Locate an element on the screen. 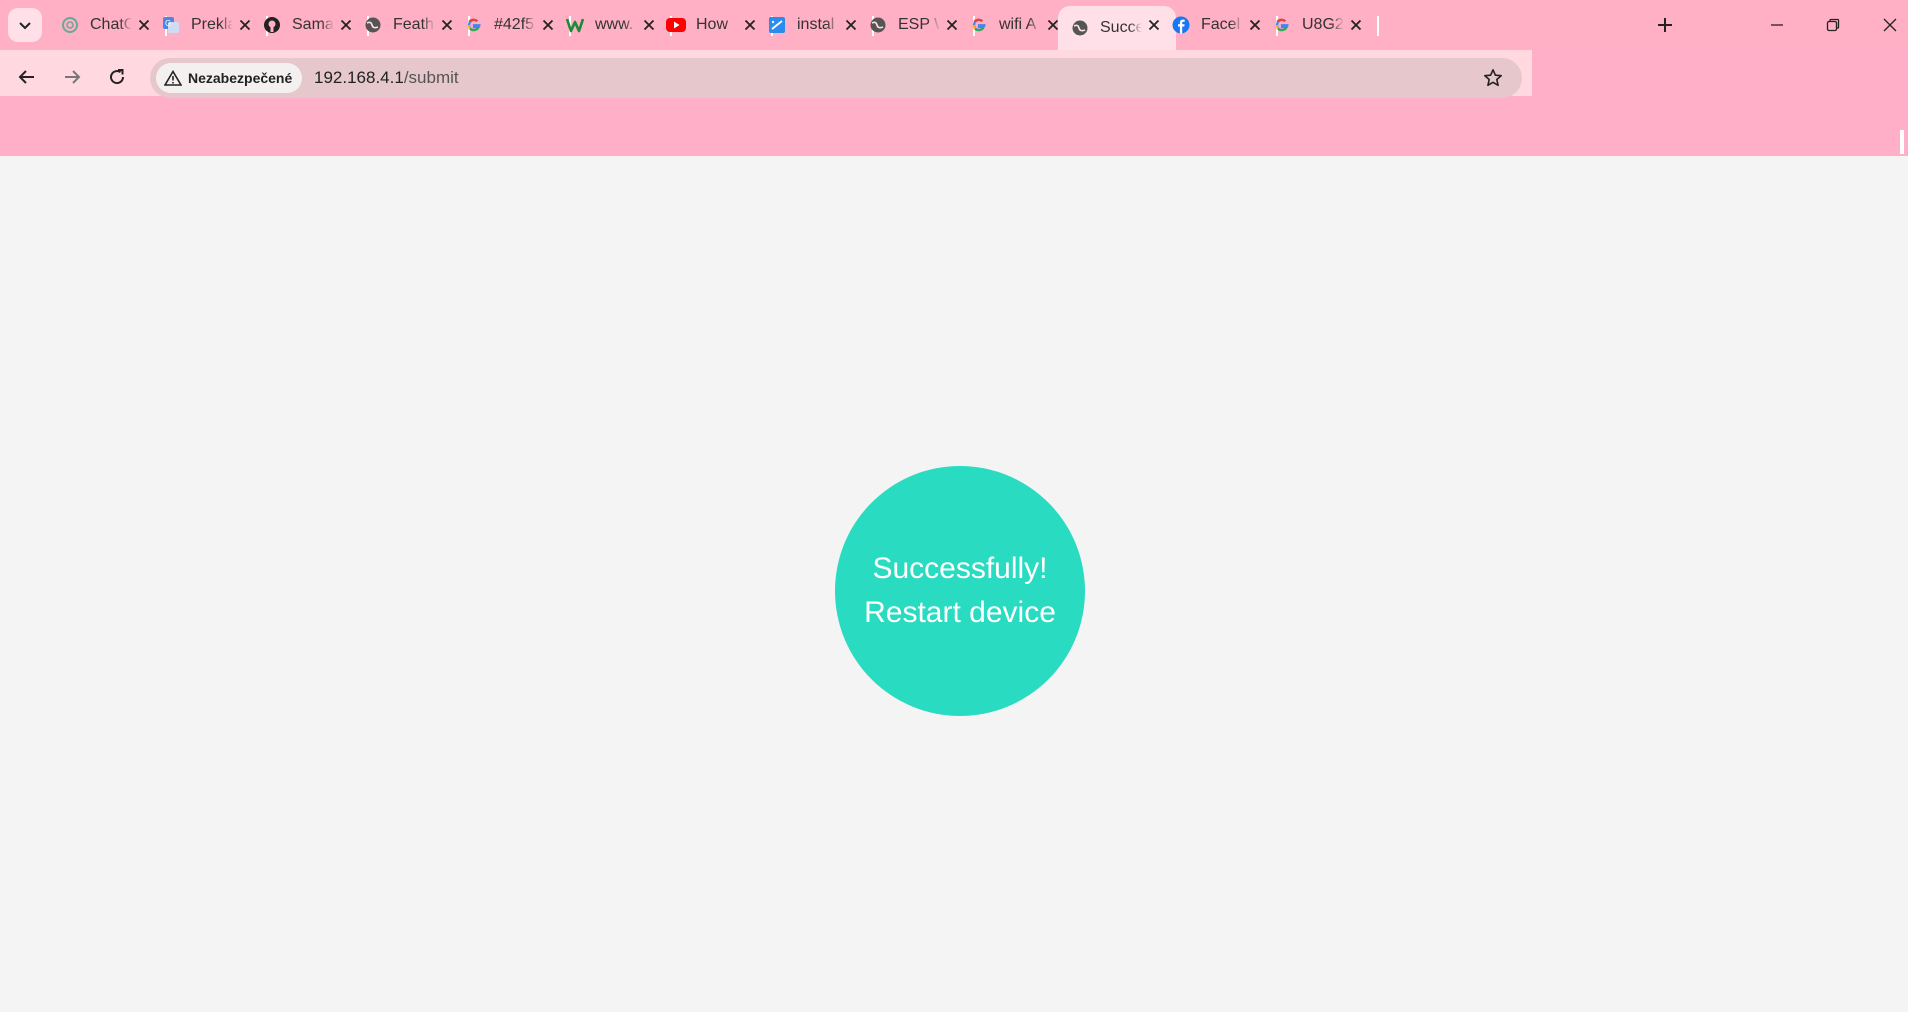 The height and width of the screenshot is (1012, 1908). restart-message: Restart device is located at coordinates (960, 612).